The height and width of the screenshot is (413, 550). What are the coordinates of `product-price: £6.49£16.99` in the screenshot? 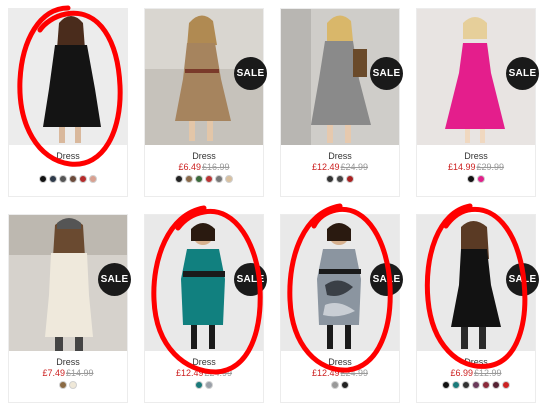 It's located at (204, 167).